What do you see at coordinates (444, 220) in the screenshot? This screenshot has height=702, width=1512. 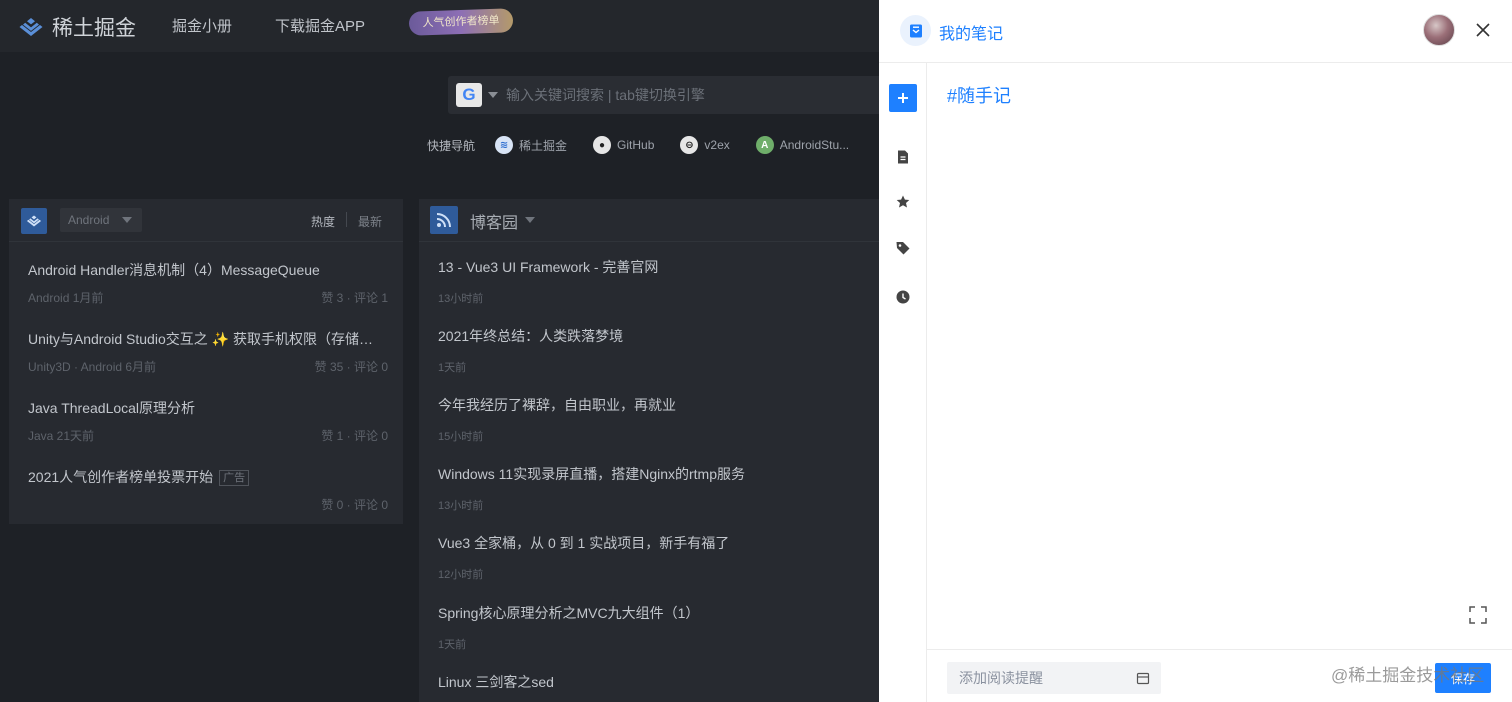 I see `rss-icon` at bounding box center [444, 220].